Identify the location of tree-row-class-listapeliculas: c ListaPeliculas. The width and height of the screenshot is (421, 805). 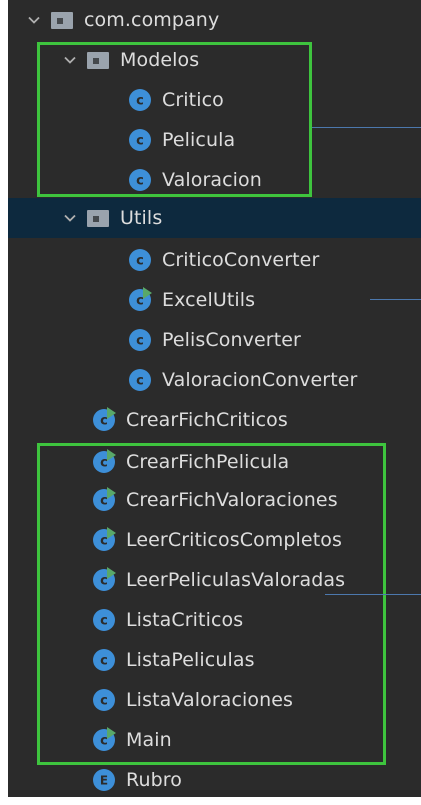
(214, 660).